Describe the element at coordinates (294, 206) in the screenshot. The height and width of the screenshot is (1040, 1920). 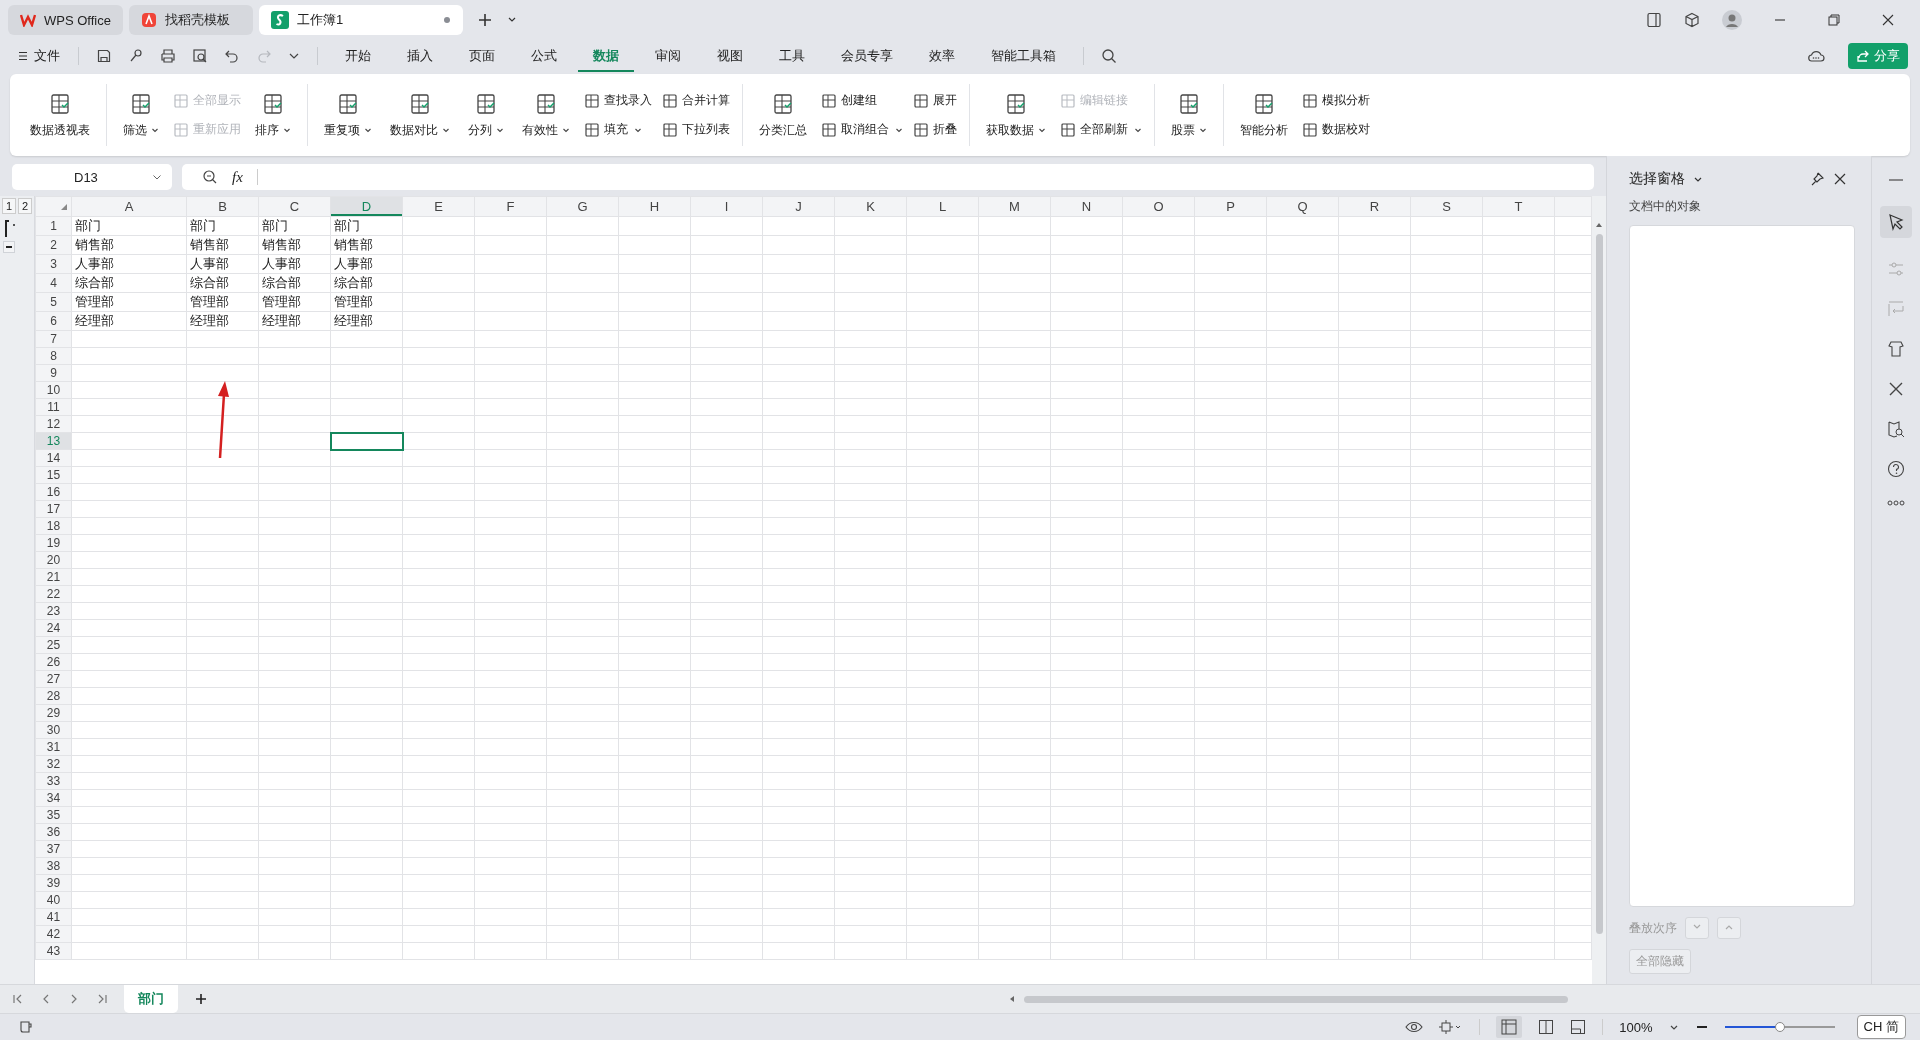
I see `column-header: C` at that location.